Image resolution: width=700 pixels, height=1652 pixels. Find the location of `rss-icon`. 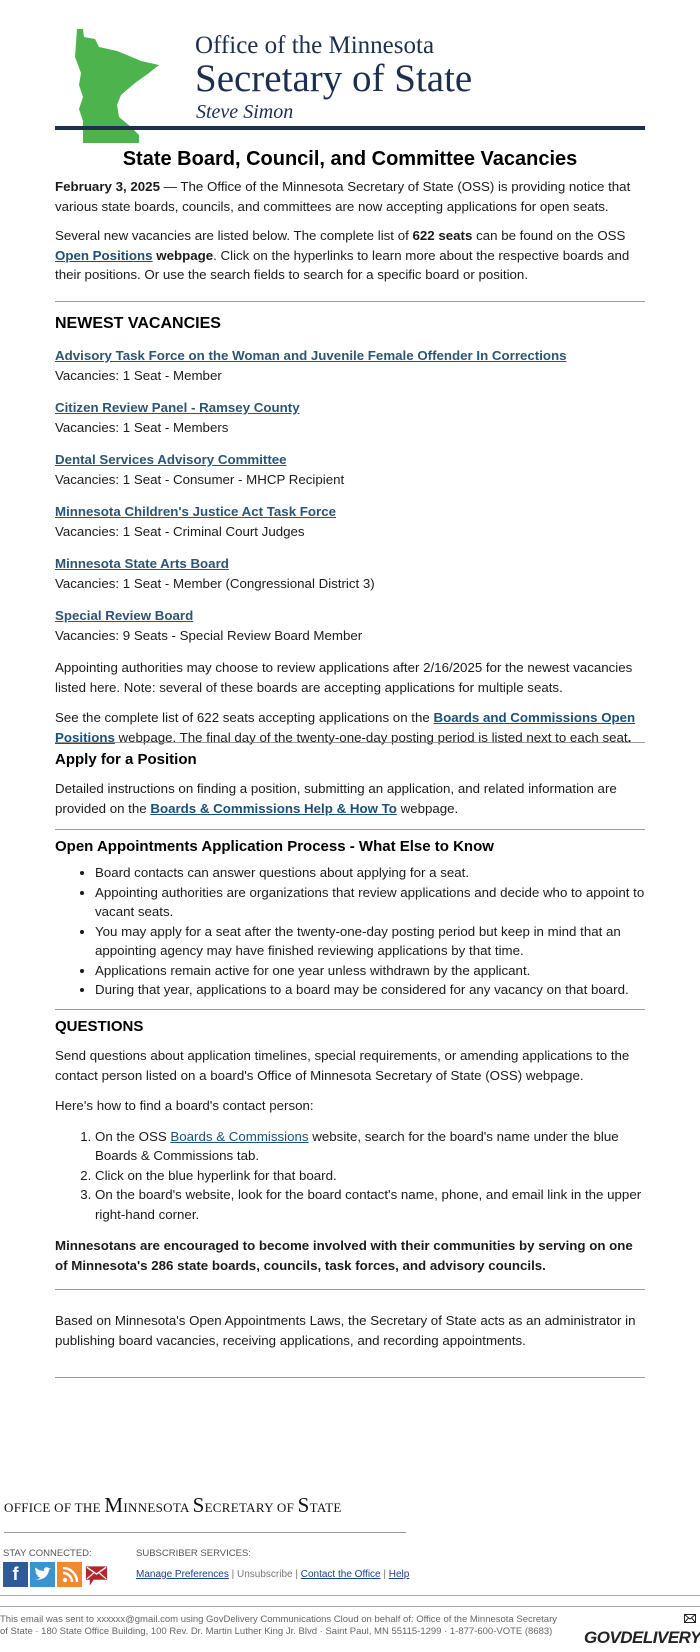

rss-icon is located at coordinates (69, 1574).